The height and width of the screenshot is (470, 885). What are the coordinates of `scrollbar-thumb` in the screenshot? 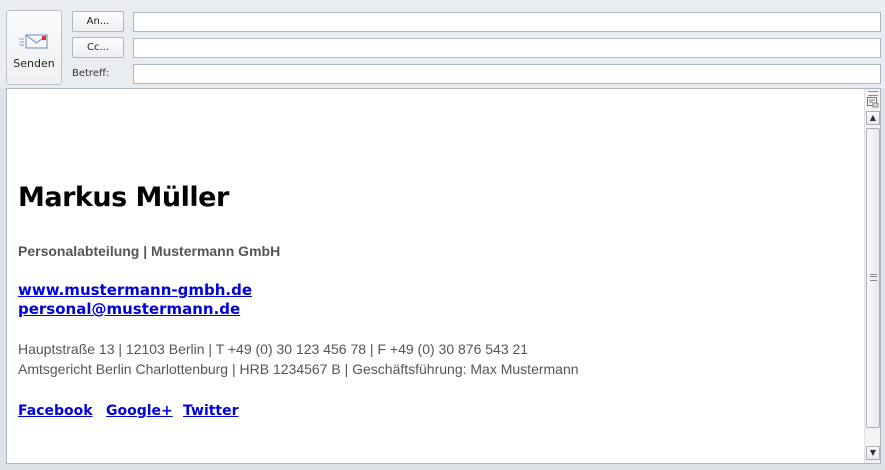 It's located at (873, 278).